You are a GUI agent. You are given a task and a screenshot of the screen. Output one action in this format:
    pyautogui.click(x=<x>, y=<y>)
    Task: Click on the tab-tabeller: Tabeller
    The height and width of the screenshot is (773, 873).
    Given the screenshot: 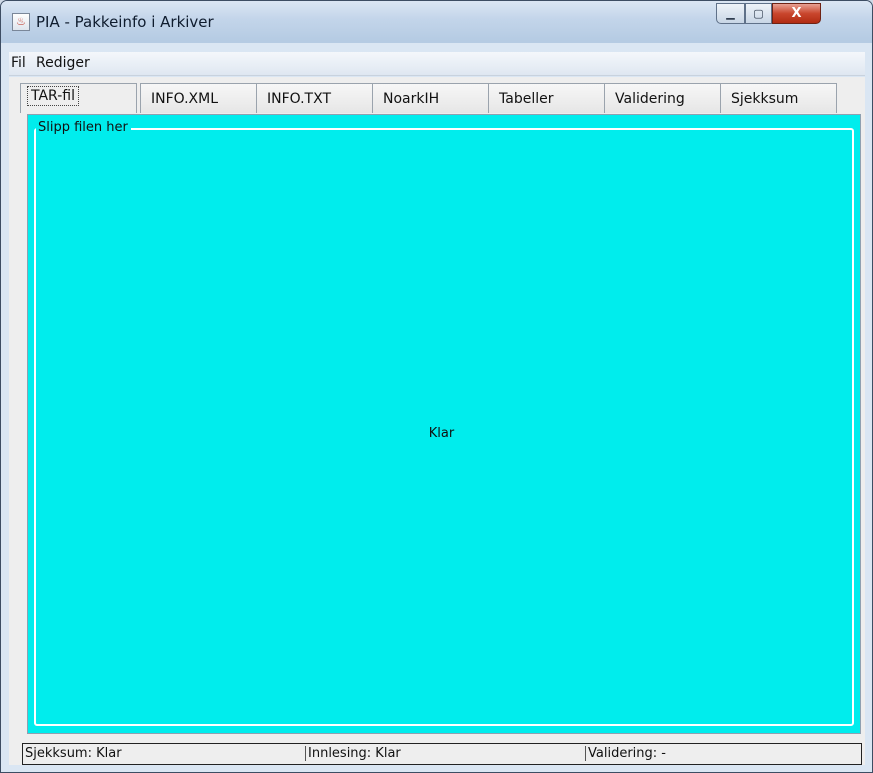 What is the action you would take?
    pyautogui.click(x=546, y=98)
    